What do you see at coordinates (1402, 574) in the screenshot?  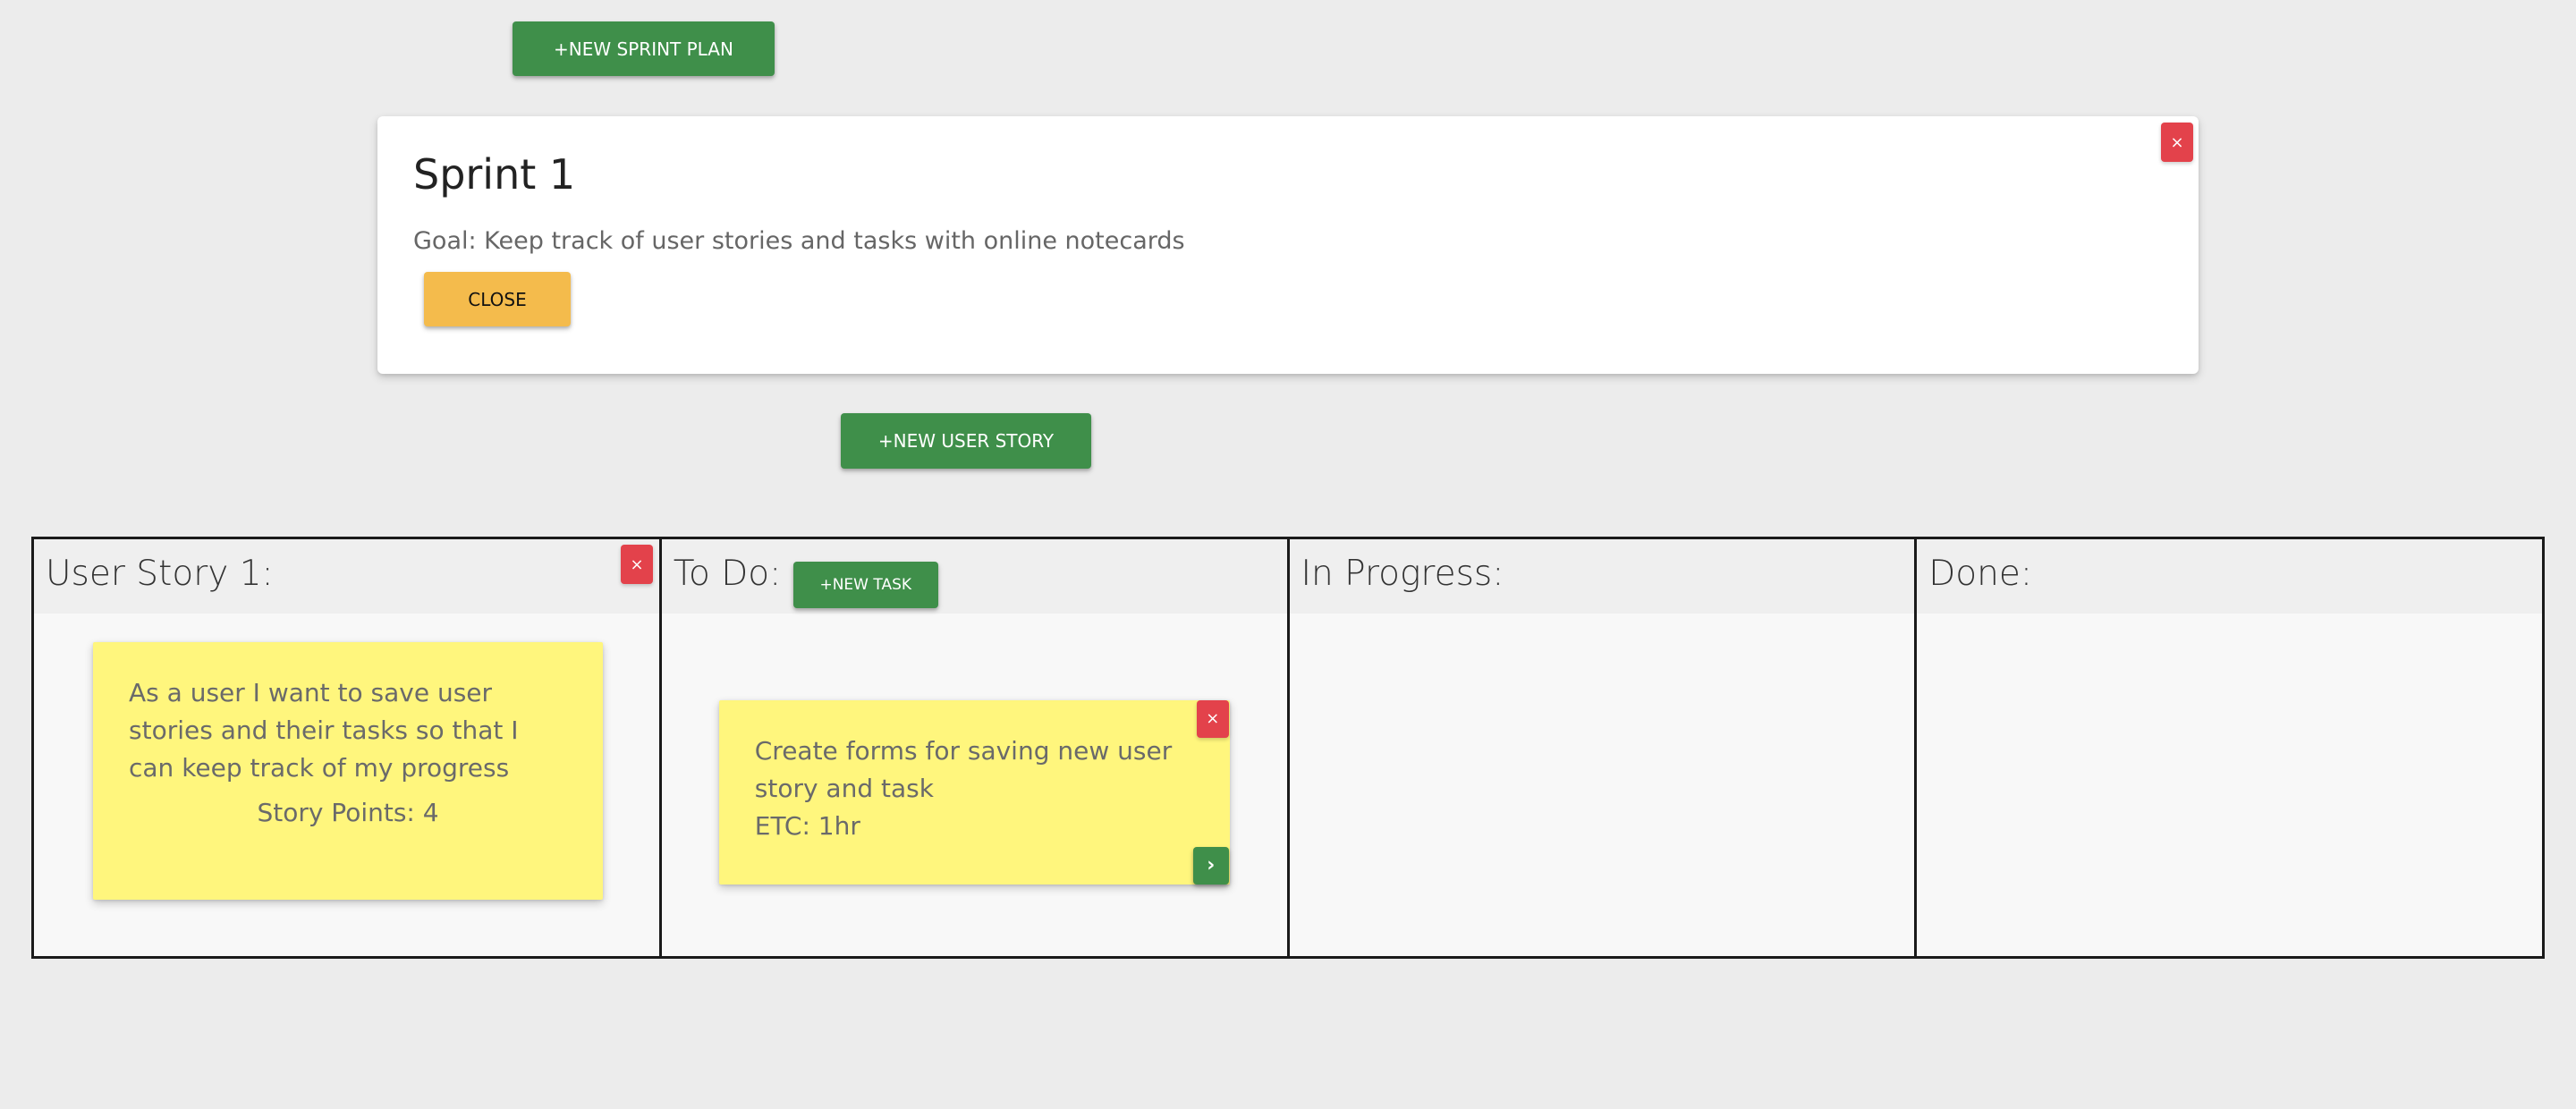 I see `column-title: In Progress:` at bounding box center [1402, 574].